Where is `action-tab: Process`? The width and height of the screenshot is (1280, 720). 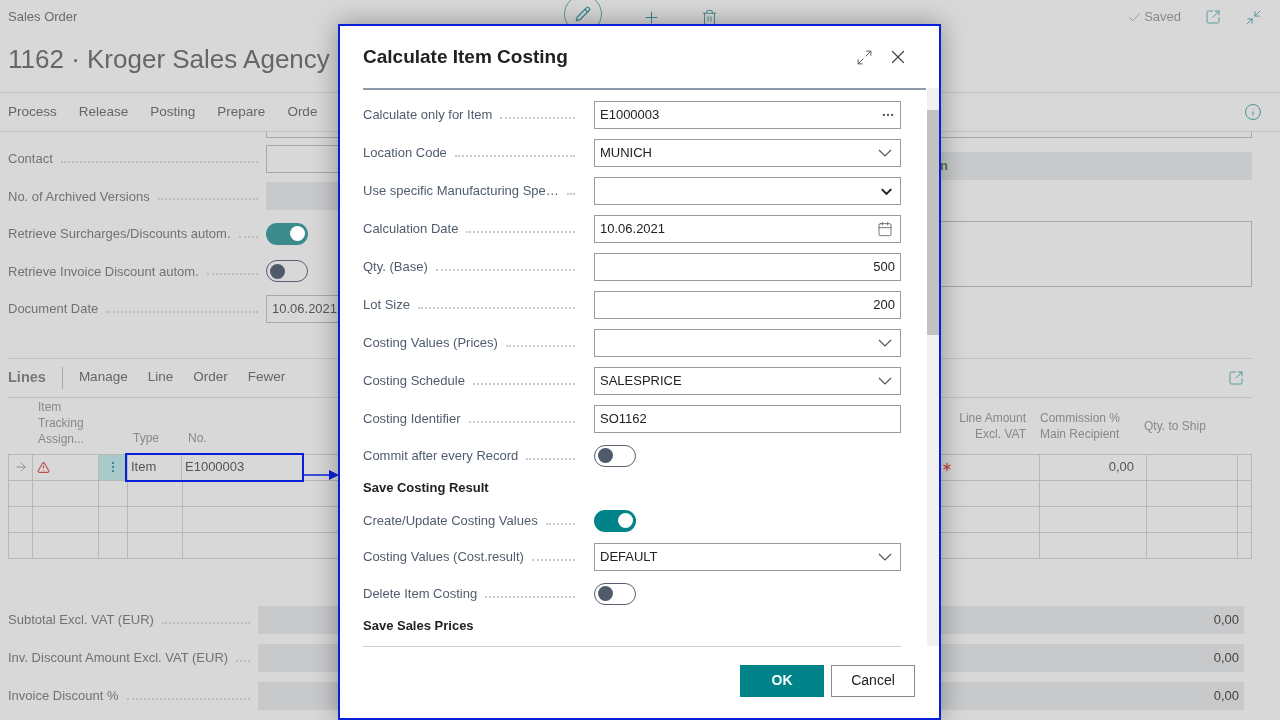
action-tab: Process is located at coordinates (32, 112).